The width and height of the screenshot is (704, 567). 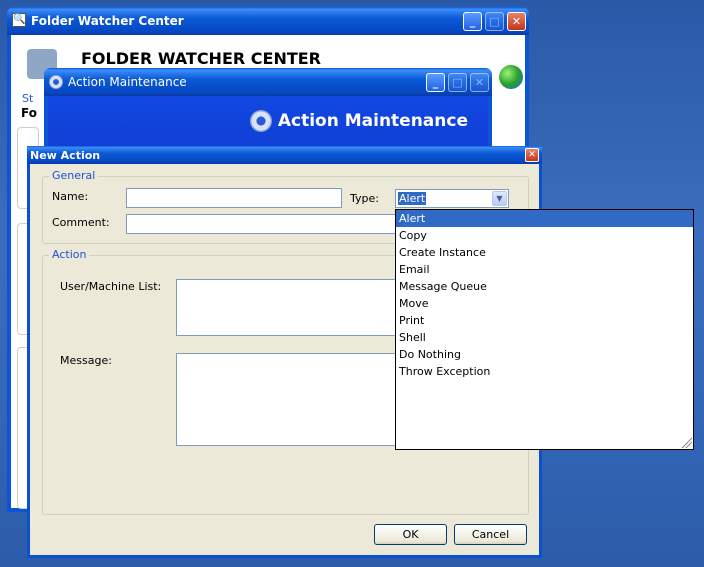 I want to click on message-label: Message:, so click(x=86, y=360).